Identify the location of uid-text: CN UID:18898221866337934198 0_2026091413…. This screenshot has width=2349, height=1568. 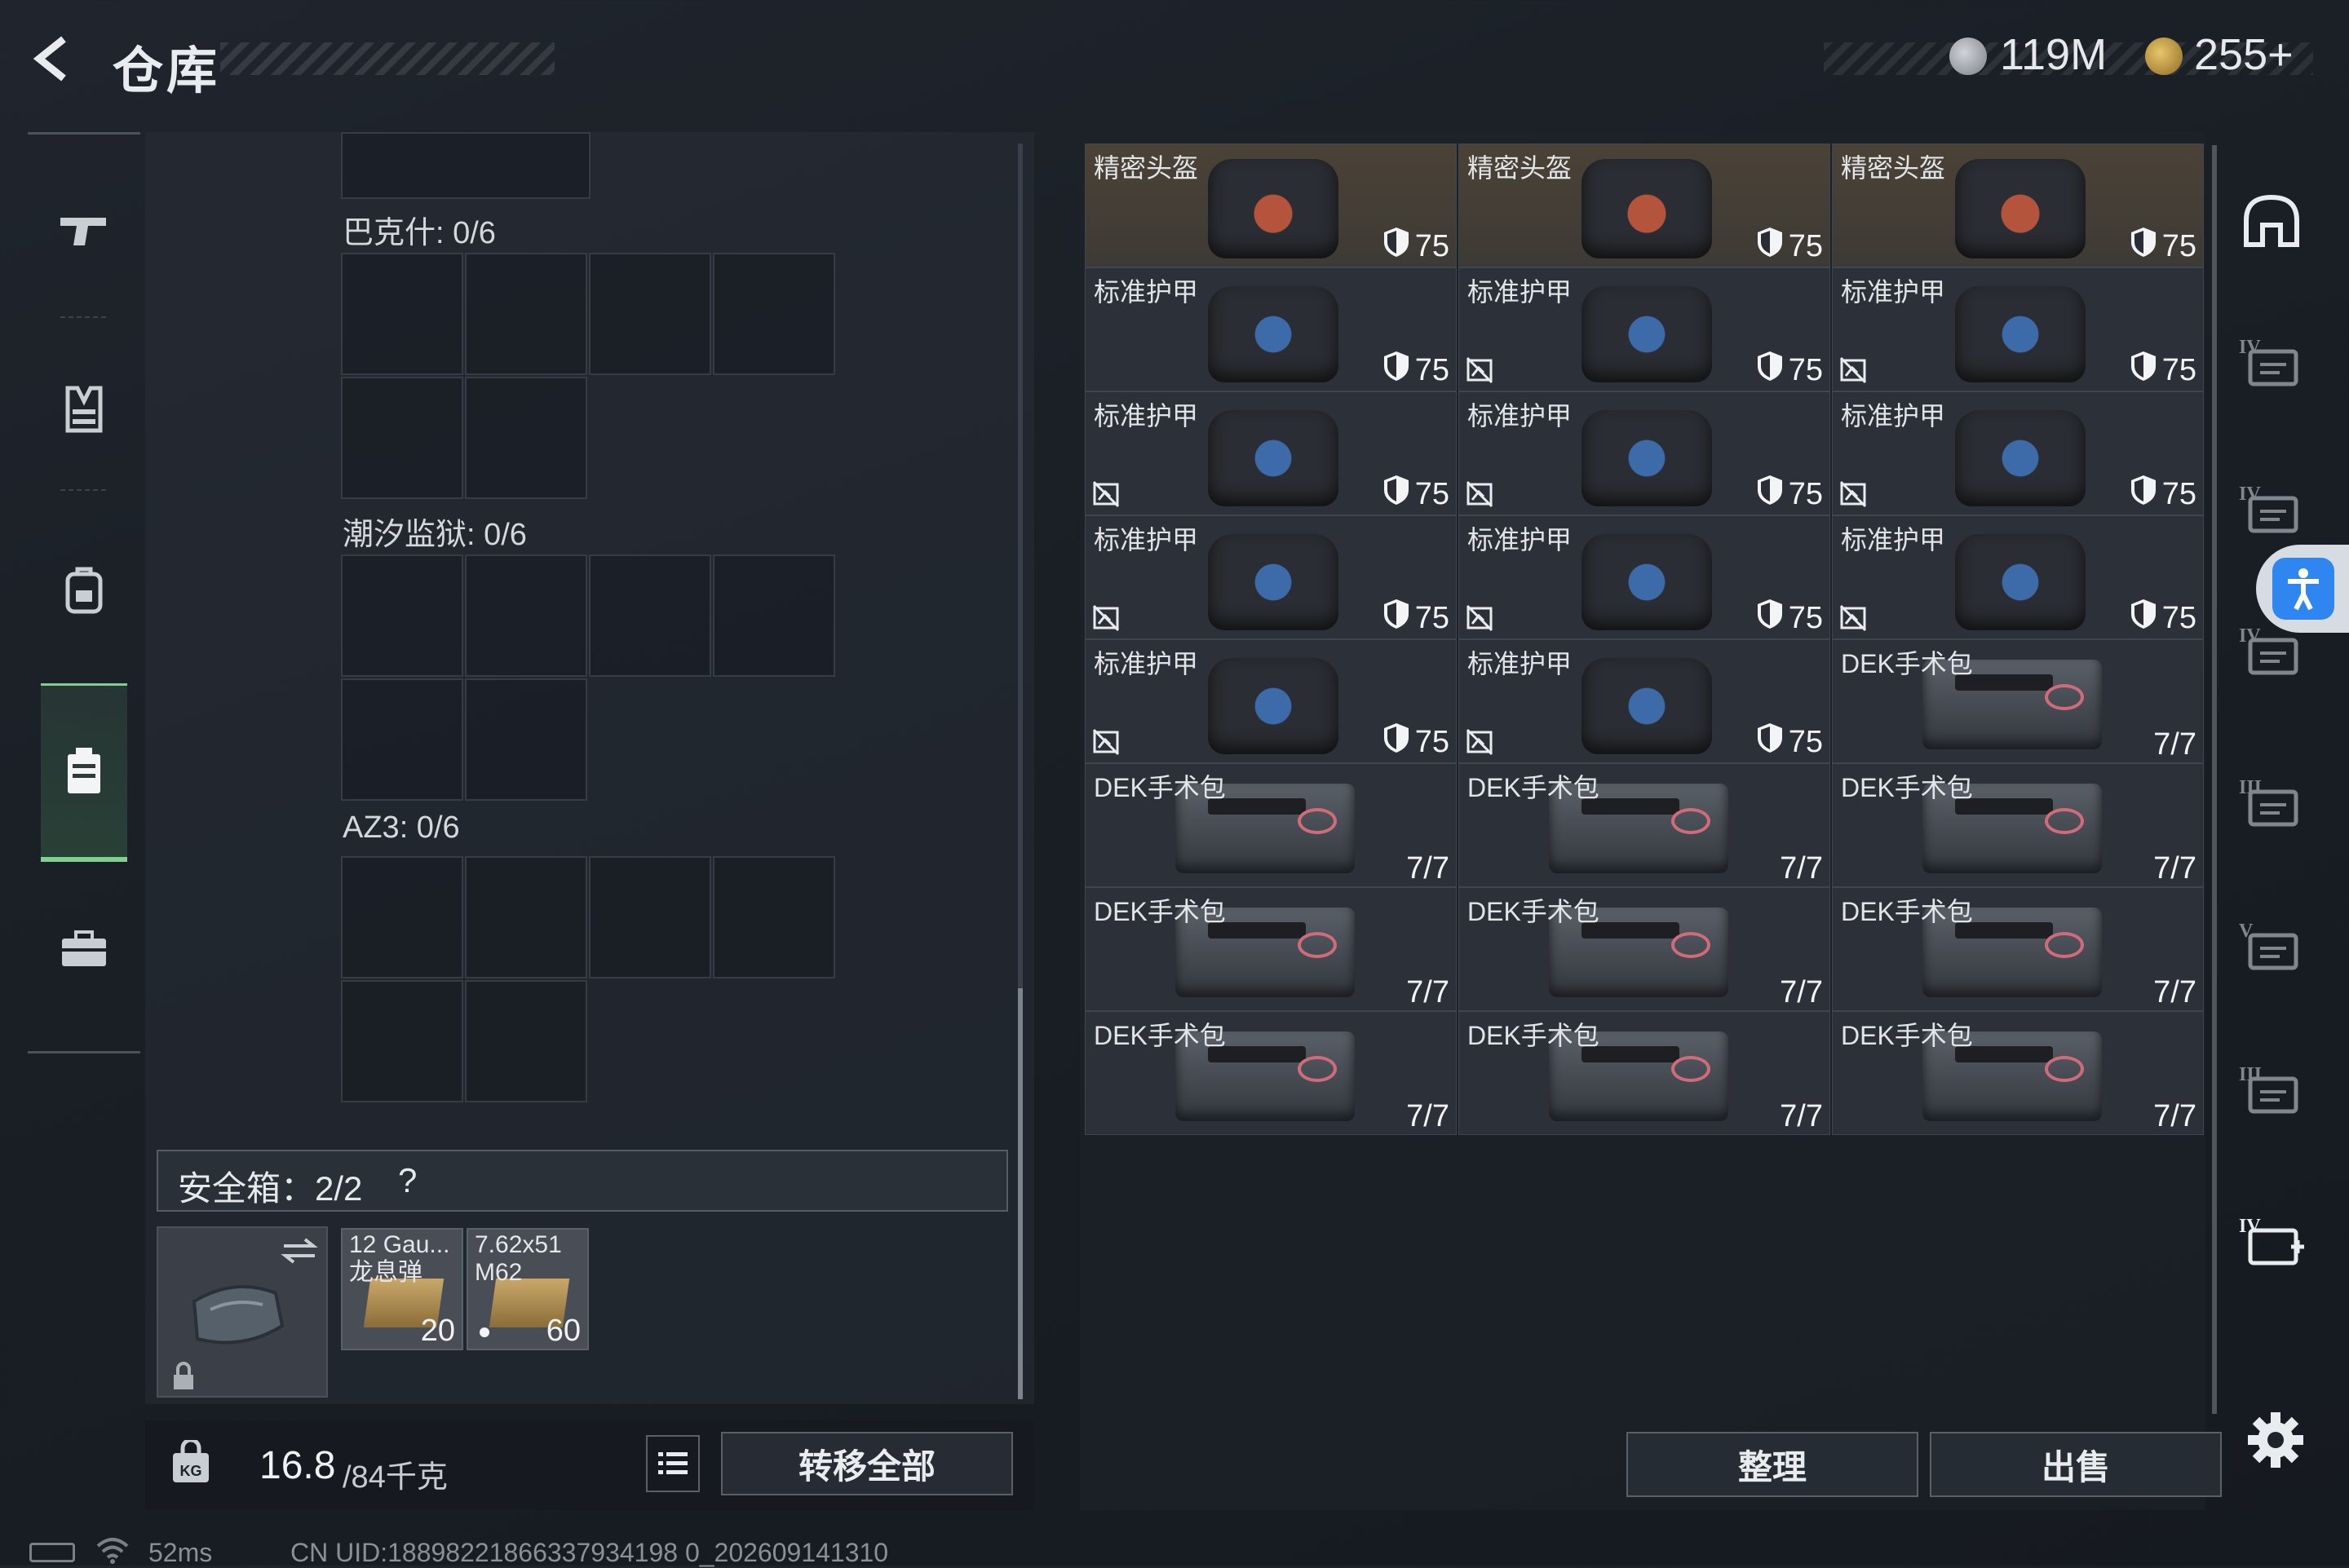
(589, 1552).